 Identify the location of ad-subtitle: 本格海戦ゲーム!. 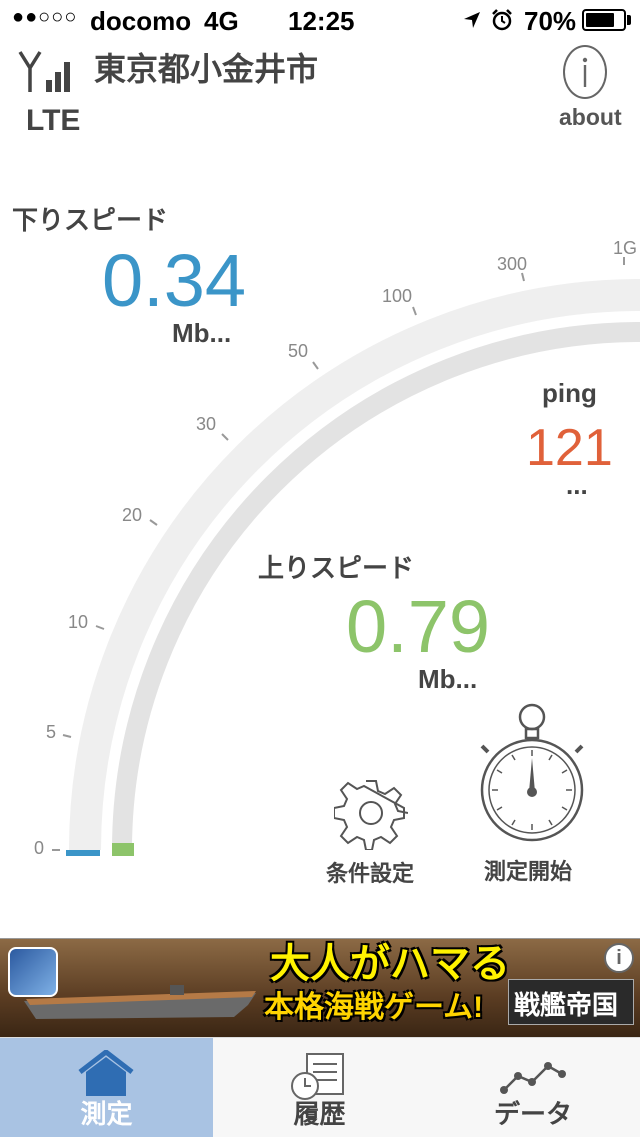
(374, 1007).